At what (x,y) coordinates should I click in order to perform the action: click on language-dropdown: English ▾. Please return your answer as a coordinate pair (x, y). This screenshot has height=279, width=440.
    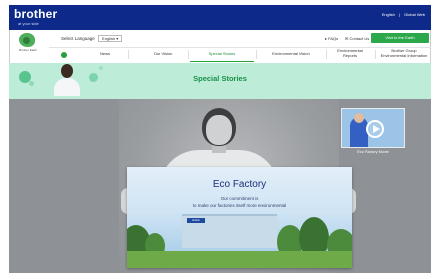
    Looking at the image, I should click on (110, 38).